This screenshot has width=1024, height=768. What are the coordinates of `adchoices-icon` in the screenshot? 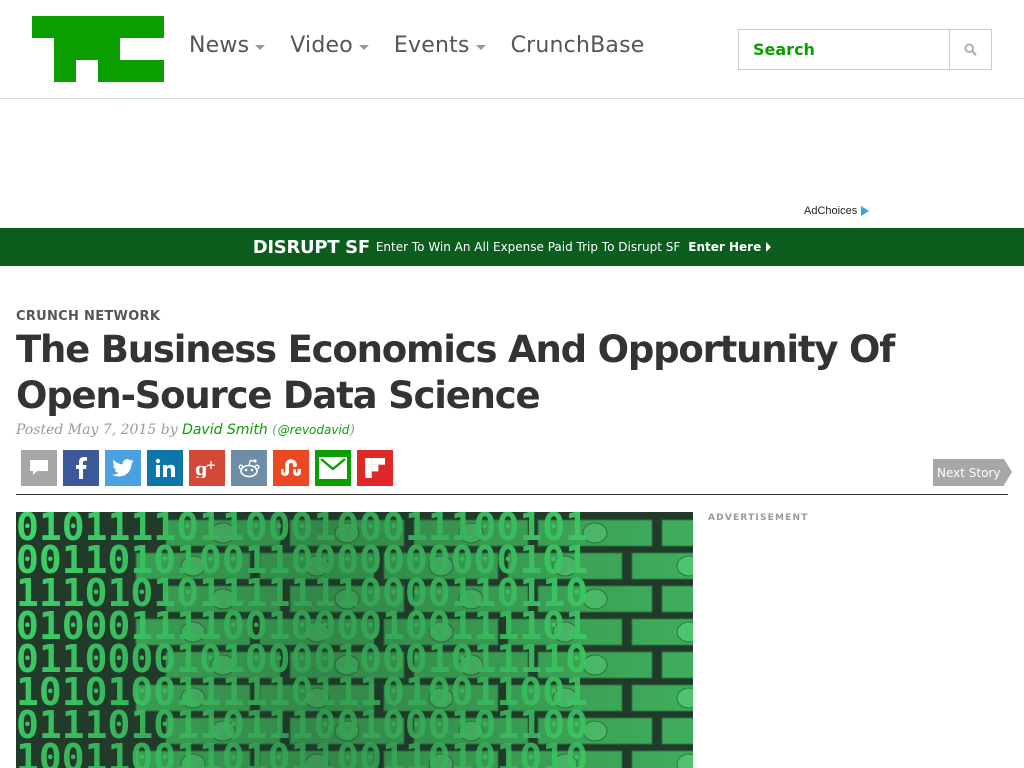 It's located at (865, 211).